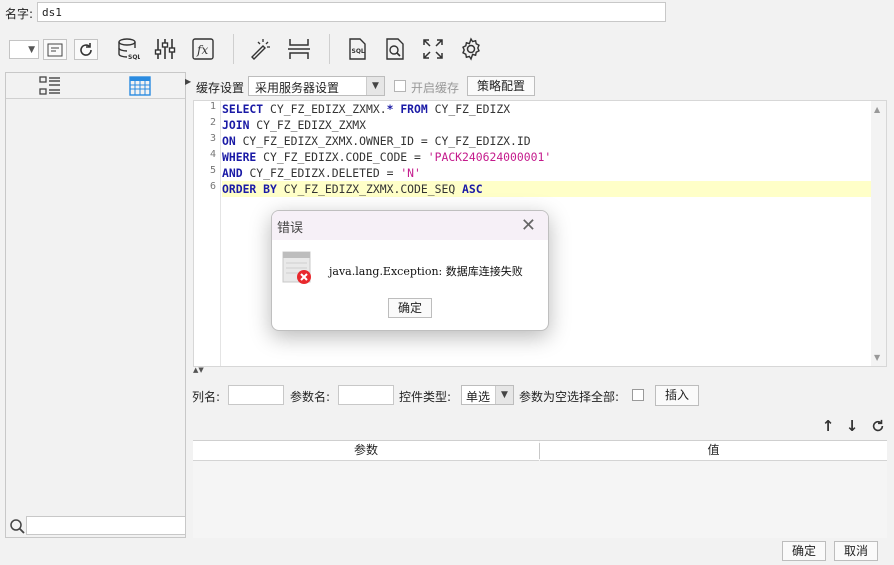  Describe the element at coordinates (713, 451) in the screenshot. I see `value-column-header: 值` at that location.